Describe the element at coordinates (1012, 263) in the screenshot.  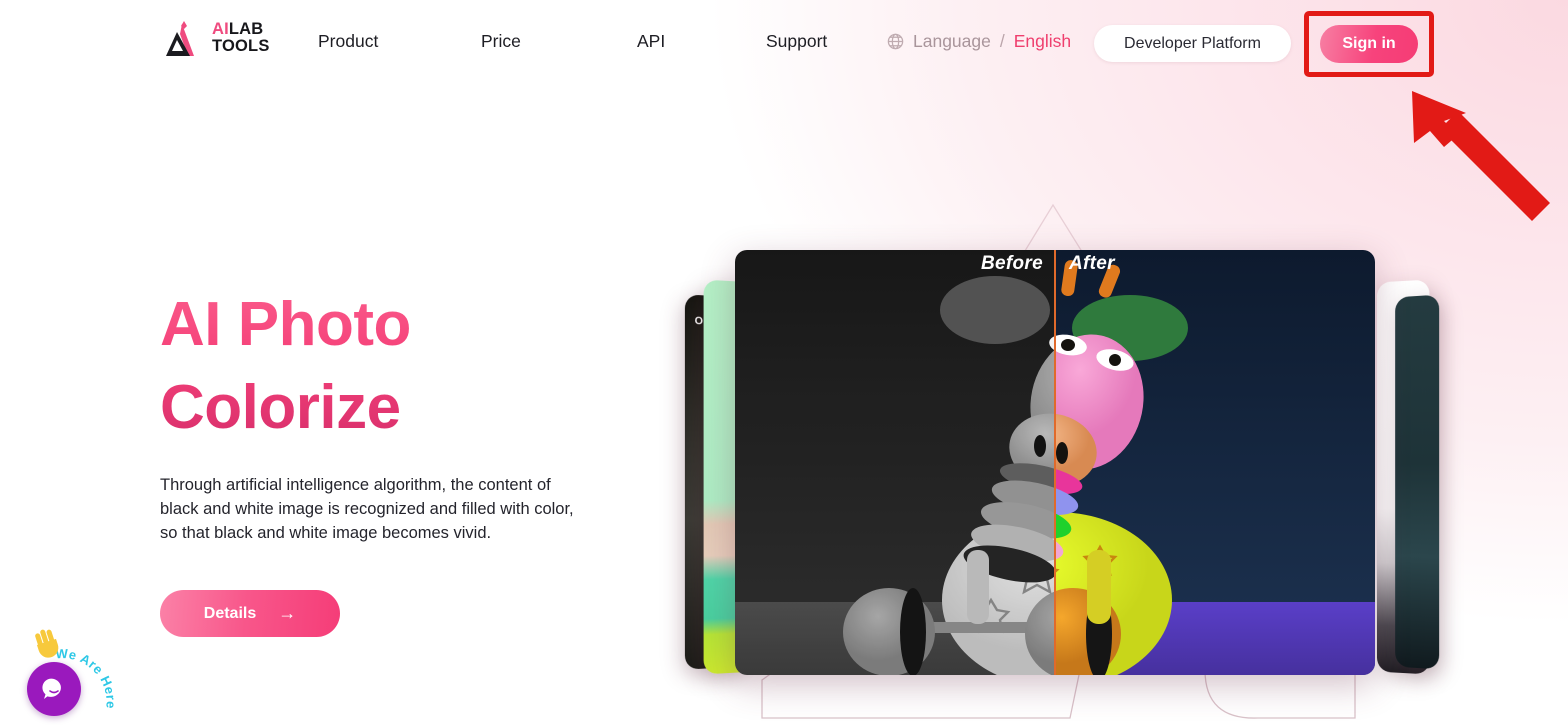
I see `before-label: Before` at that location.